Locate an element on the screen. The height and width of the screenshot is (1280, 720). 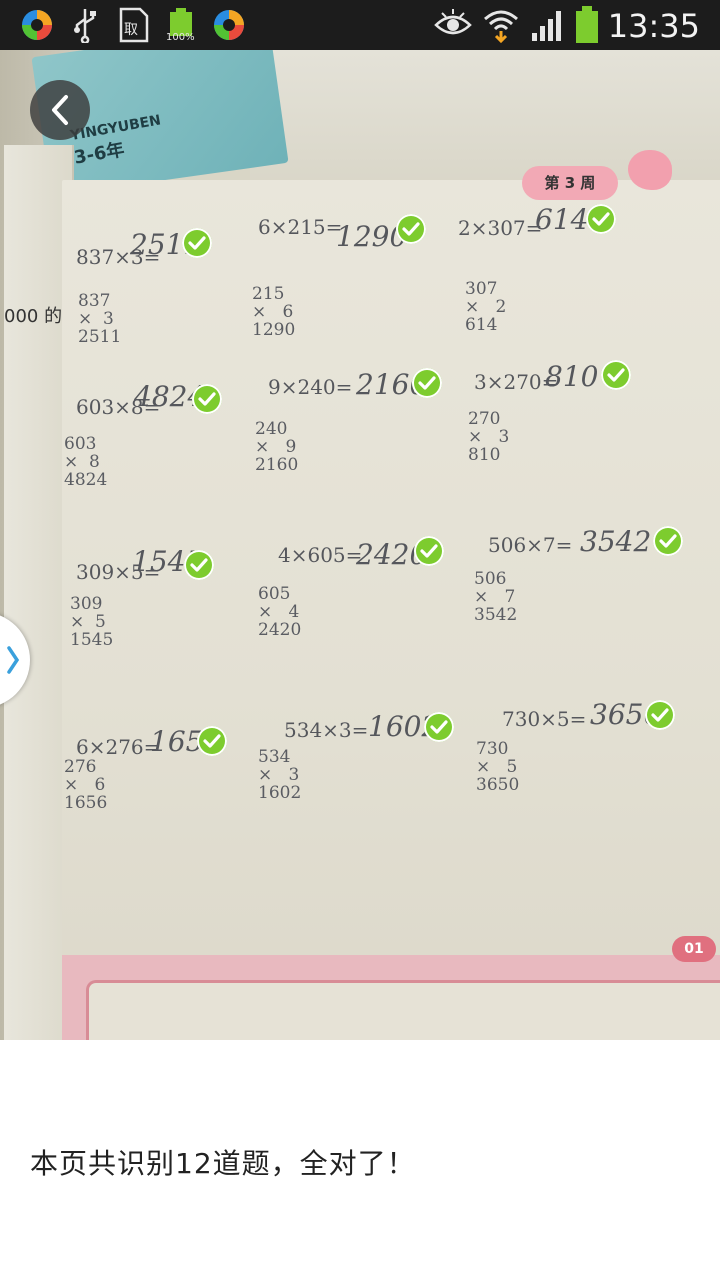
problem-working: 603 × 8 4824 is located at coordinates (86, 462).